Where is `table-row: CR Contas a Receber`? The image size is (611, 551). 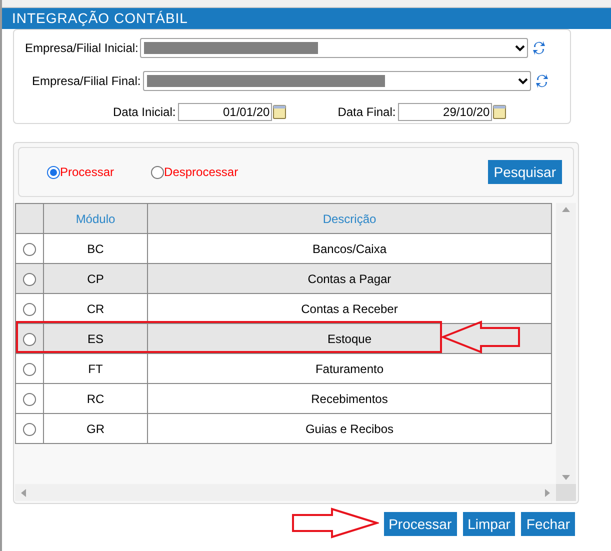
table-row: CR Contas a Receber is located at coordinates (284, 309).